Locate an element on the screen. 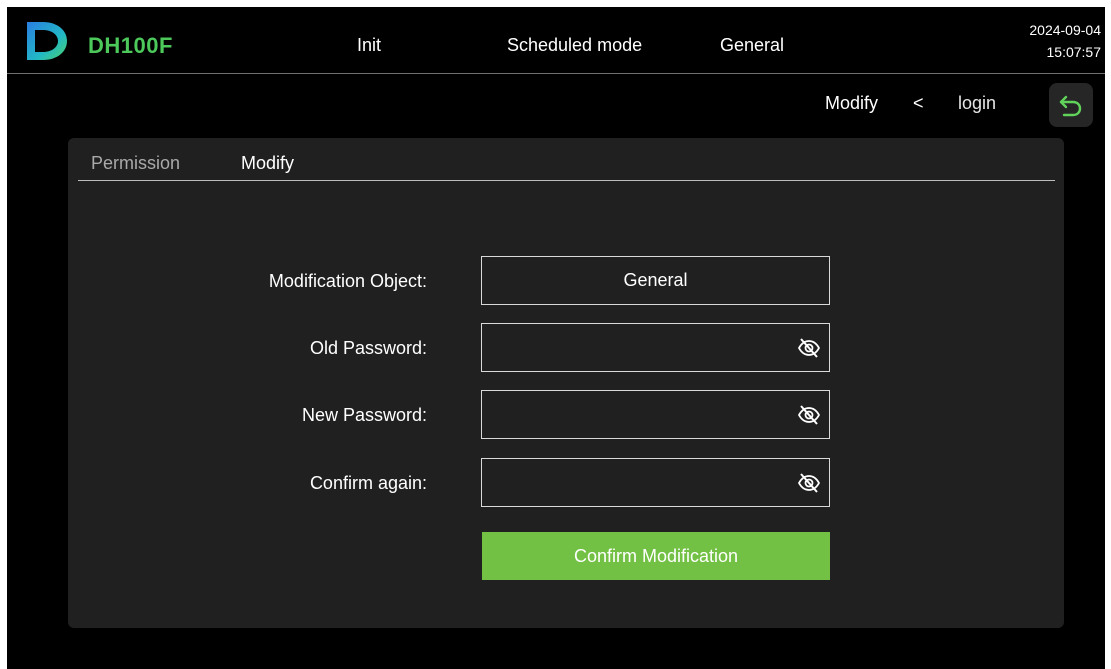 The width and height of the screenshot is (1111, 669). brand-logo-icon is located at coordinates (47, 41).